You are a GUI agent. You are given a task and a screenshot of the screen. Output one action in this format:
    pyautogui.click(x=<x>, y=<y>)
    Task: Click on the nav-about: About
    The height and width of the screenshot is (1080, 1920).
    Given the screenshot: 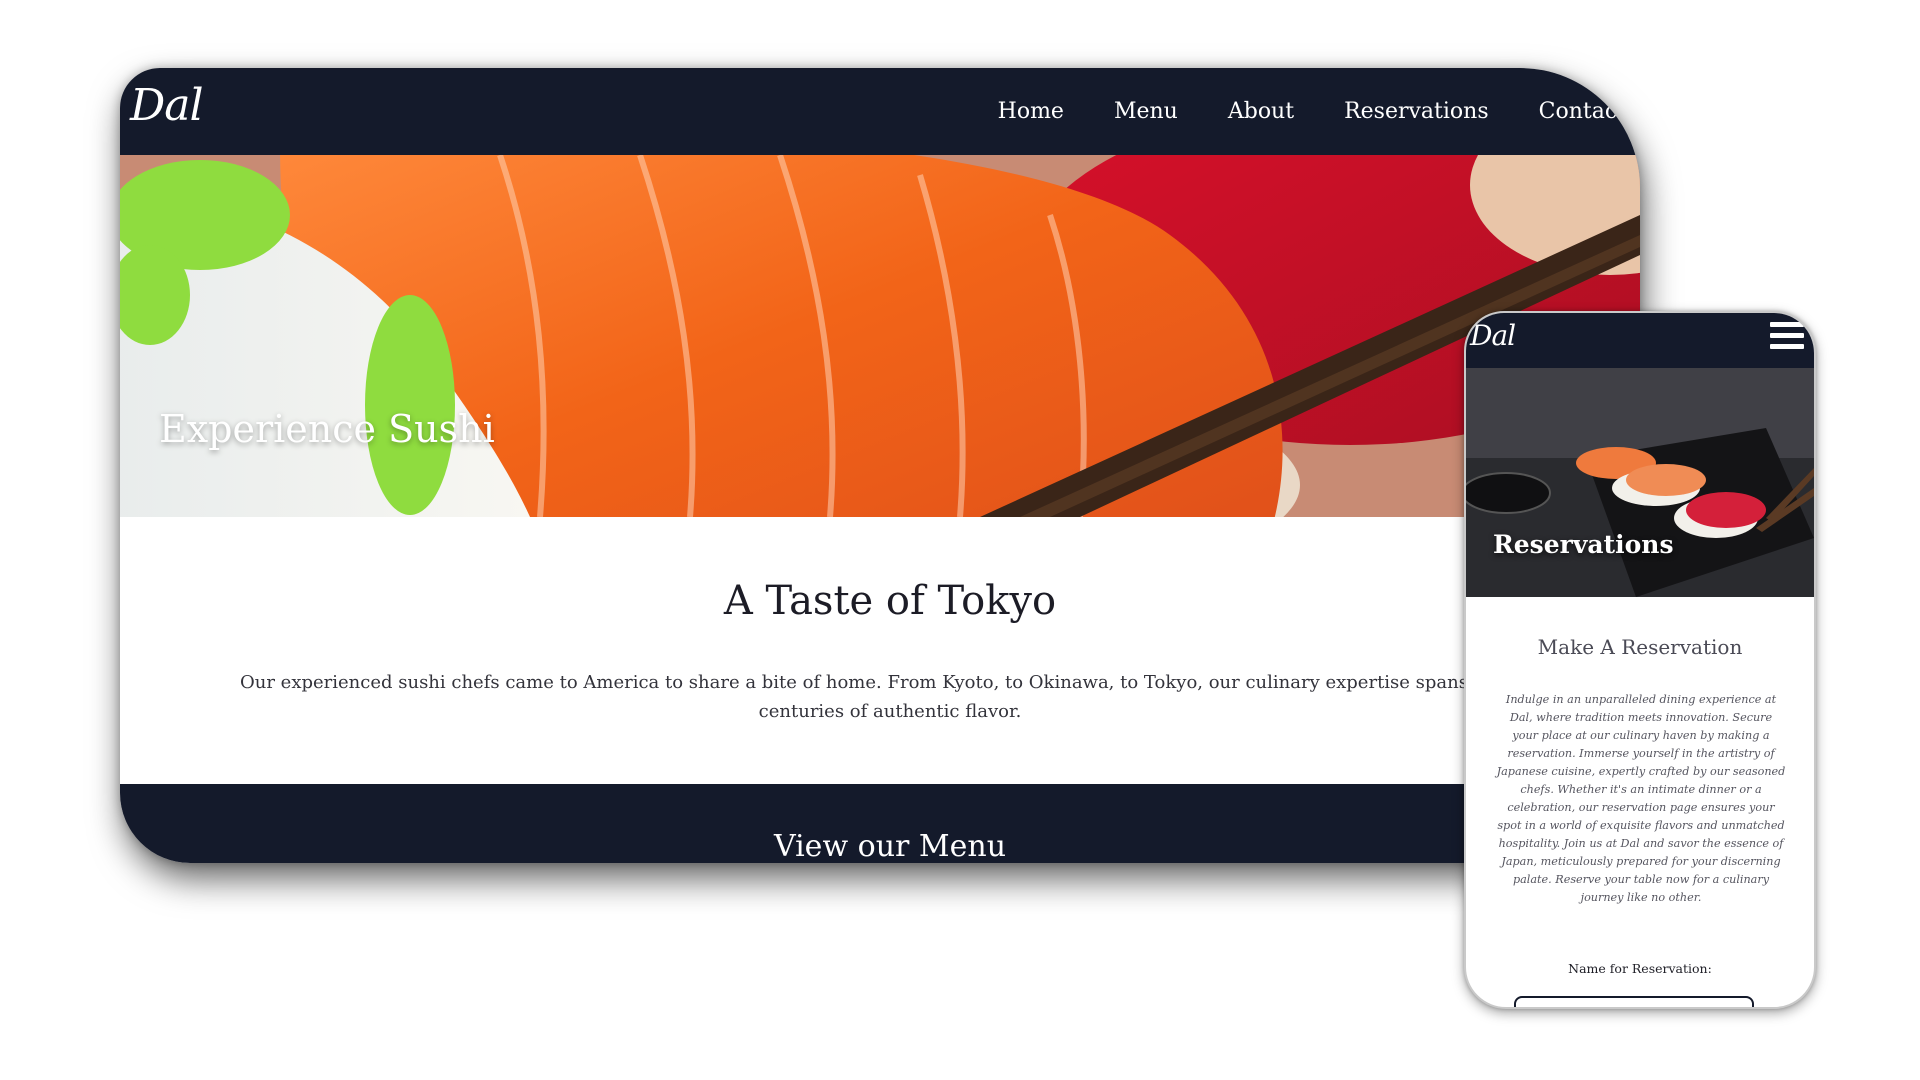 What is the action you would take?
    pyautogui.click(x=1261, y=111)
    